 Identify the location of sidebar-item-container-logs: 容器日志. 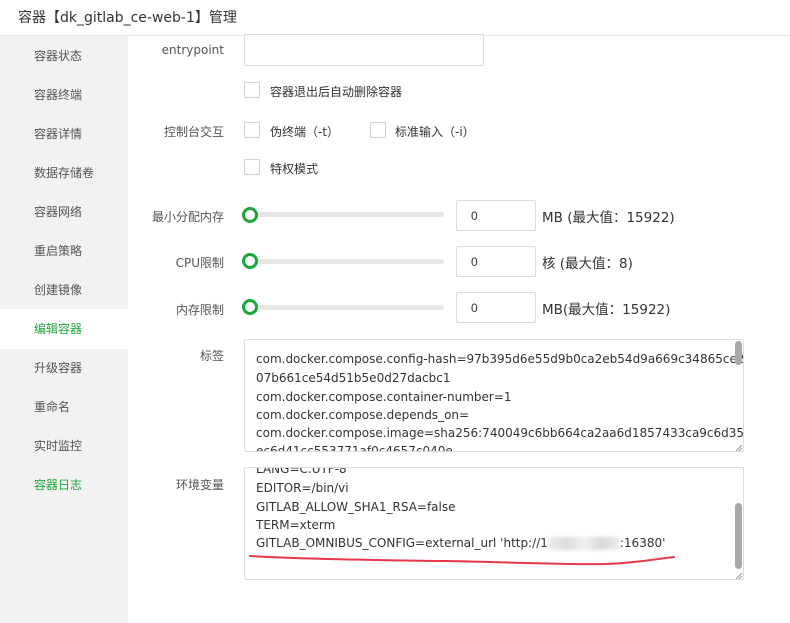
(64, 485).